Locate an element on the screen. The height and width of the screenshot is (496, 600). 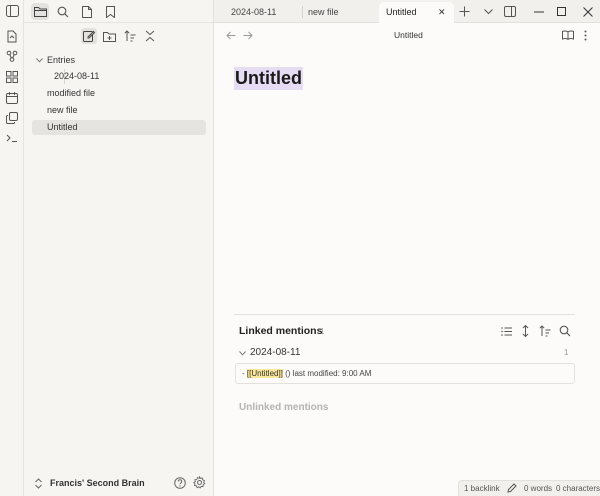
folder-icon is located at coordinates (40, 11).